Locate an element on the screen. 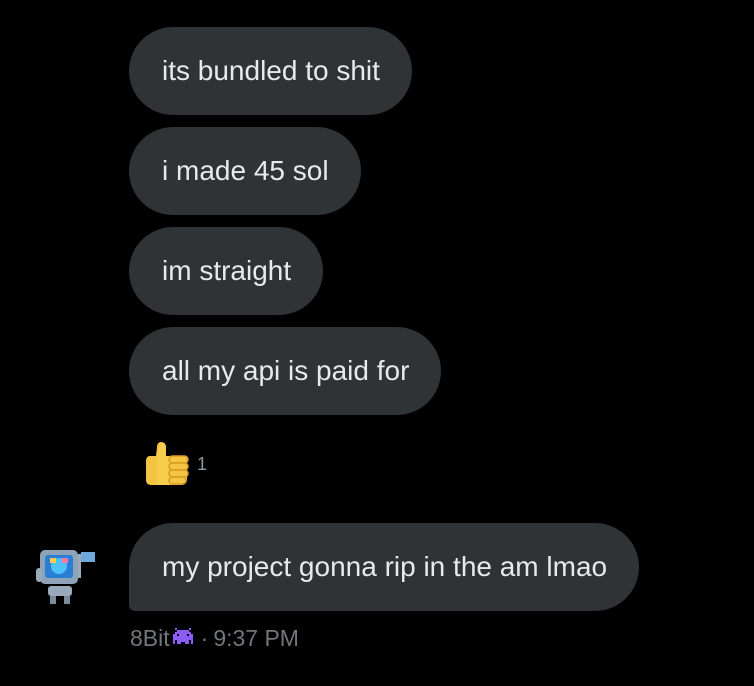 This screenshot has width=754, height=686. message-bubble: my project gonna rip in the am lmao is located at coordinates (384, 567).